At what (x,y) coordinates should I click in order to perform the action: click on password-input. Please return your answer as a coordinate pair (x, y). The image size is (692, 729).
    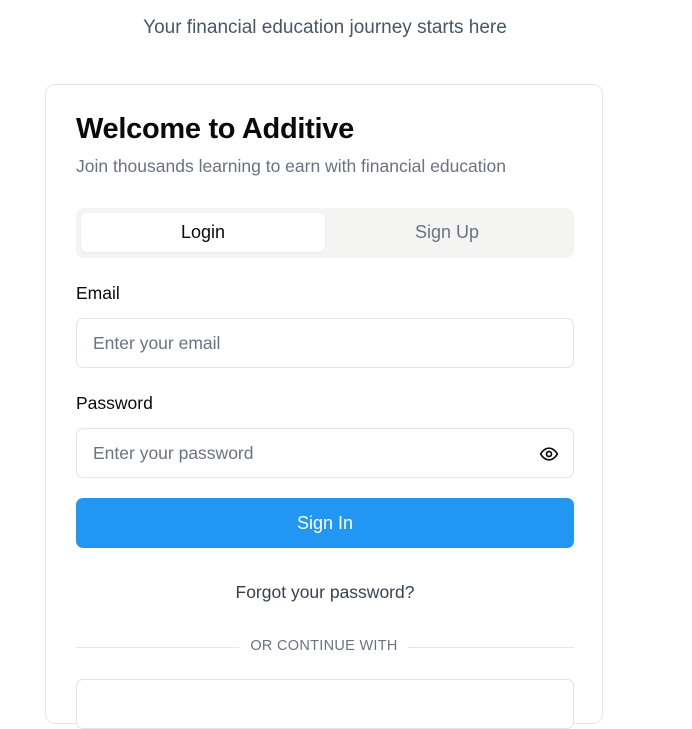
    Looking at the image, I should click on (325, 453).